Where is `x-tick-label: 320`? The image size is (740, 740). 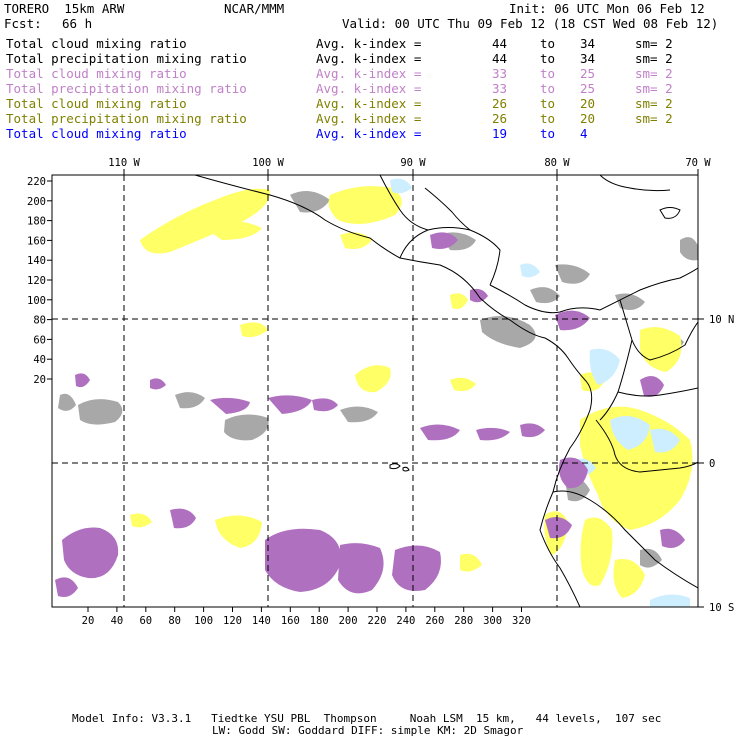 x-tick-label: 320 is located at coordinates (521, 621).